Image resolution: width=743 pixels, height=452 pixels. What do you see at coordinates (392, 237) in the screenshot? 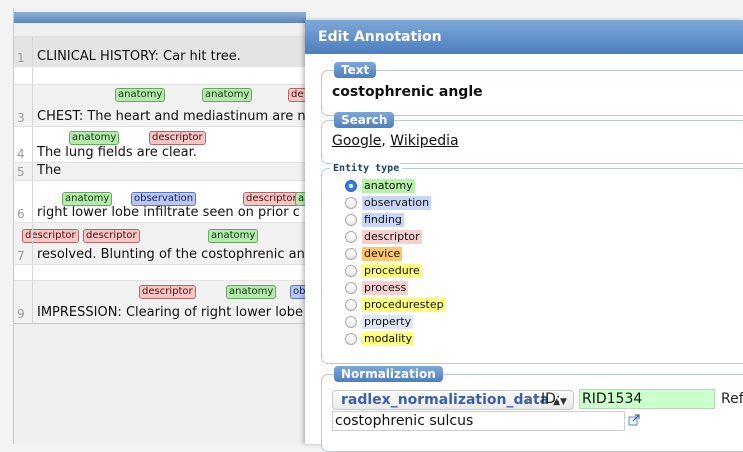
I see `entity-type-label: descriptor` at bounding box center [392, 237].